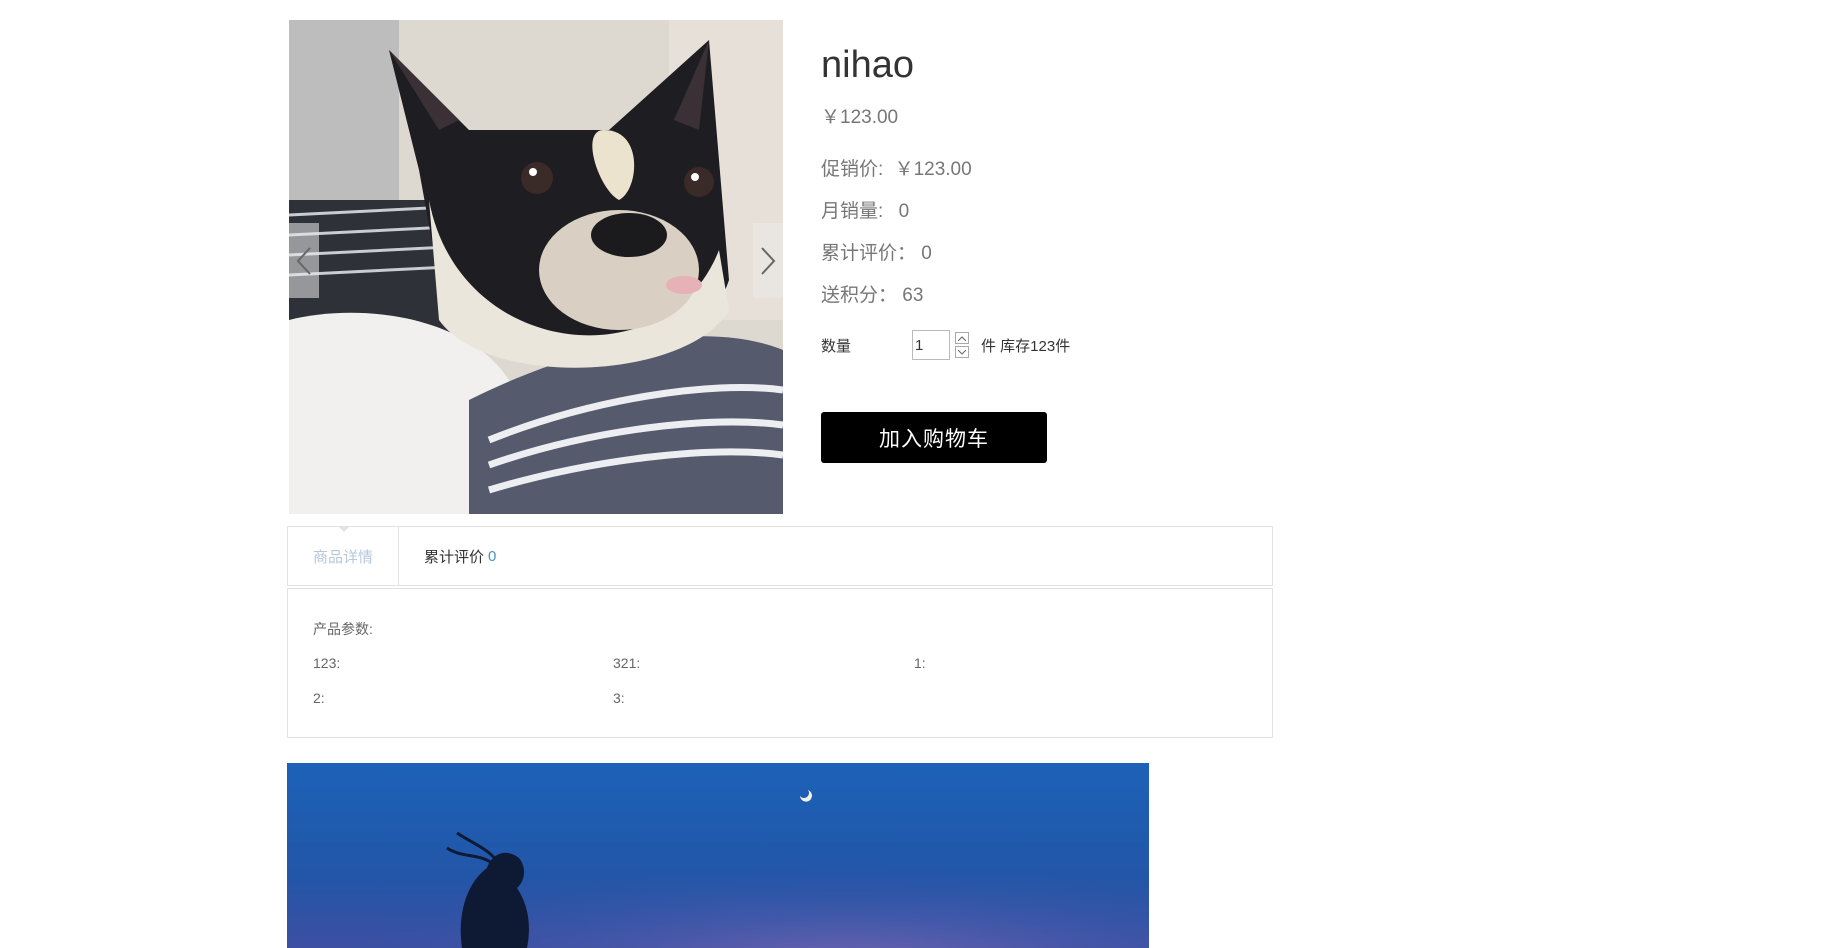 Image resolution: width=1830 pixels, height=948 pixels. I want to click on param-item: 123:, so click(327, 663).